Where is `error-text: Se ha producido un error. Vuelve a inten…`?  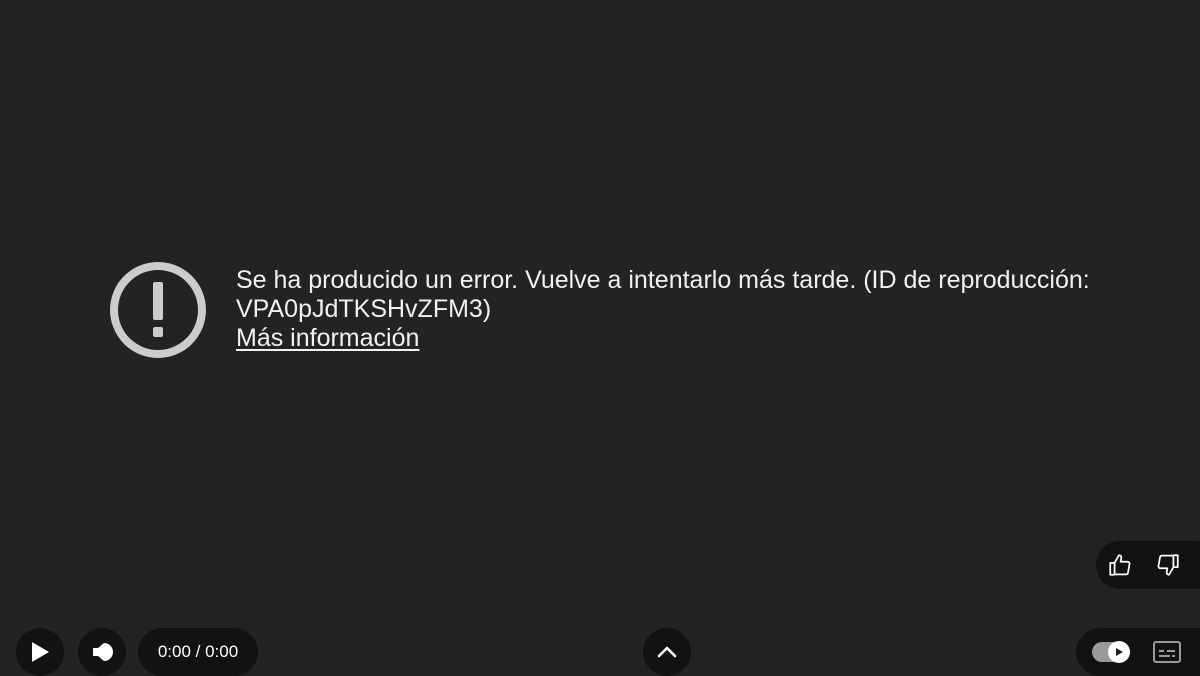
error-text: Se ha producido un error. Vuelve a inten… is located at coordinates (701, 309).